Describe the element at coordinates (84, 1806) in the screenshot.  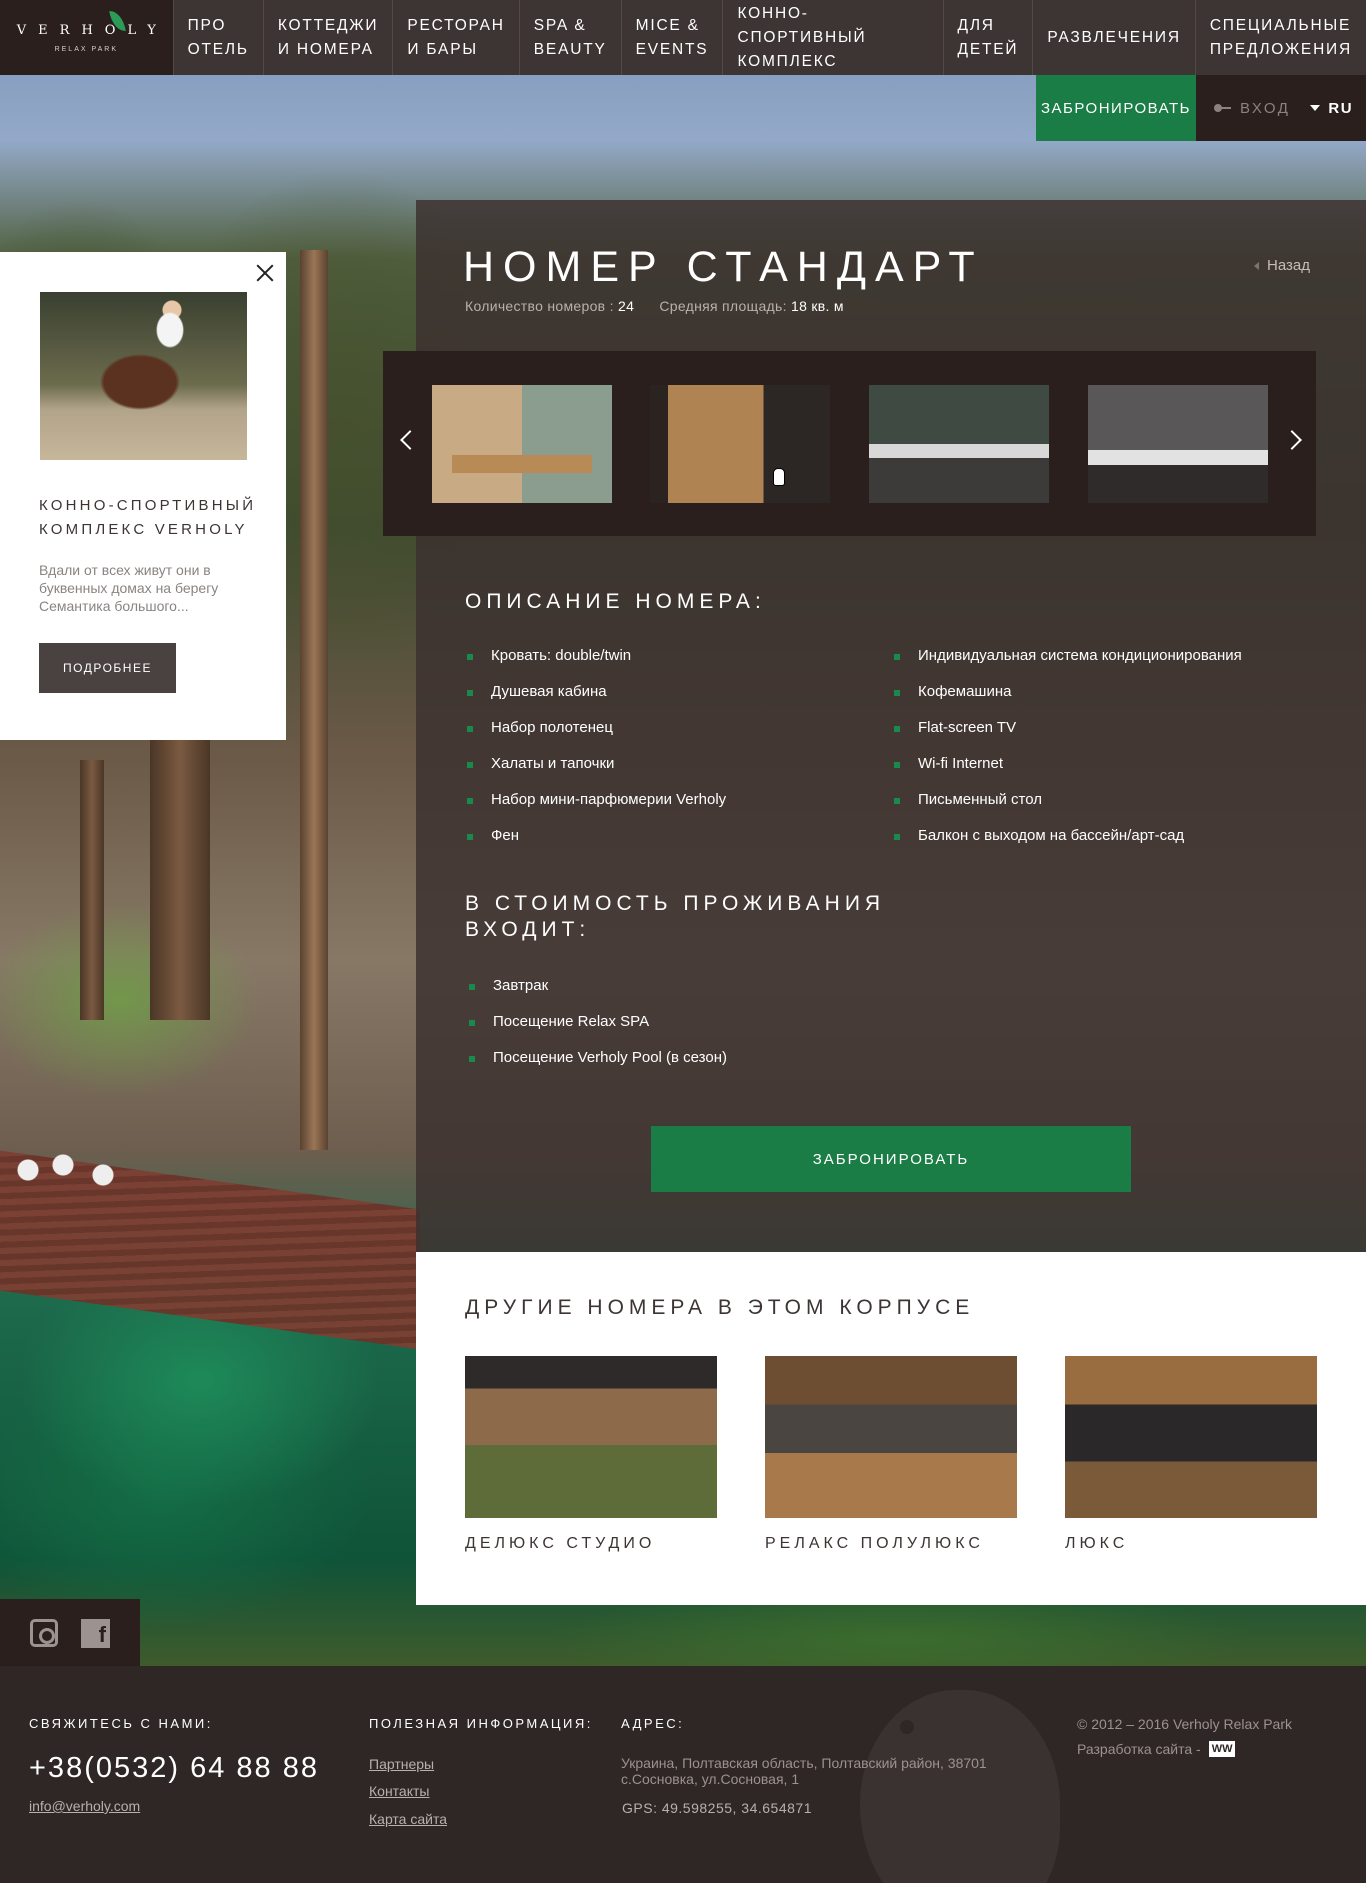
I see `footer-email: info@verholy.com` at that location.